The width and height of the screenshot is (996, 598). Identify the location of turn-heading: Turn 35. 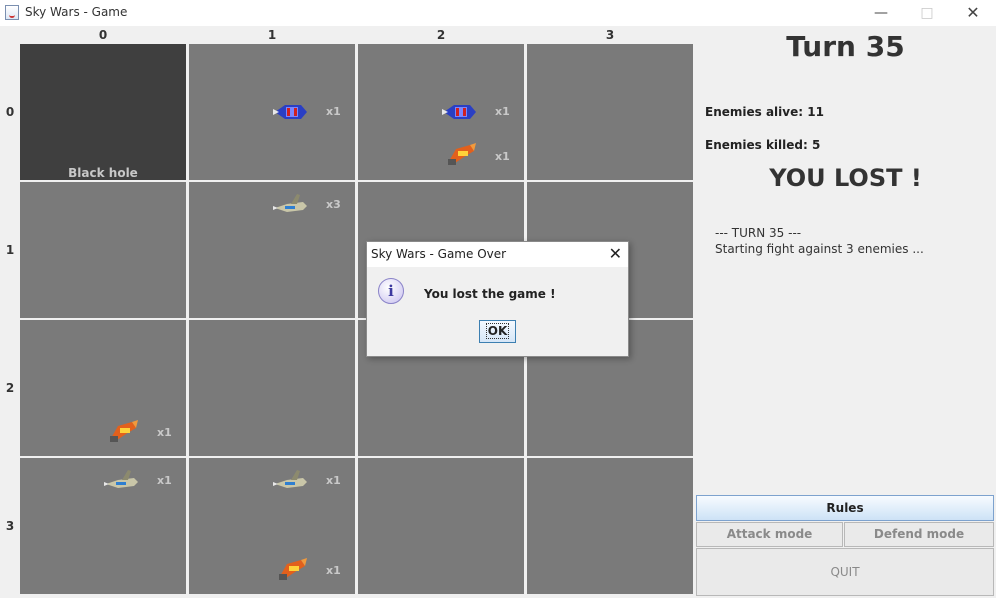
(845, 46).